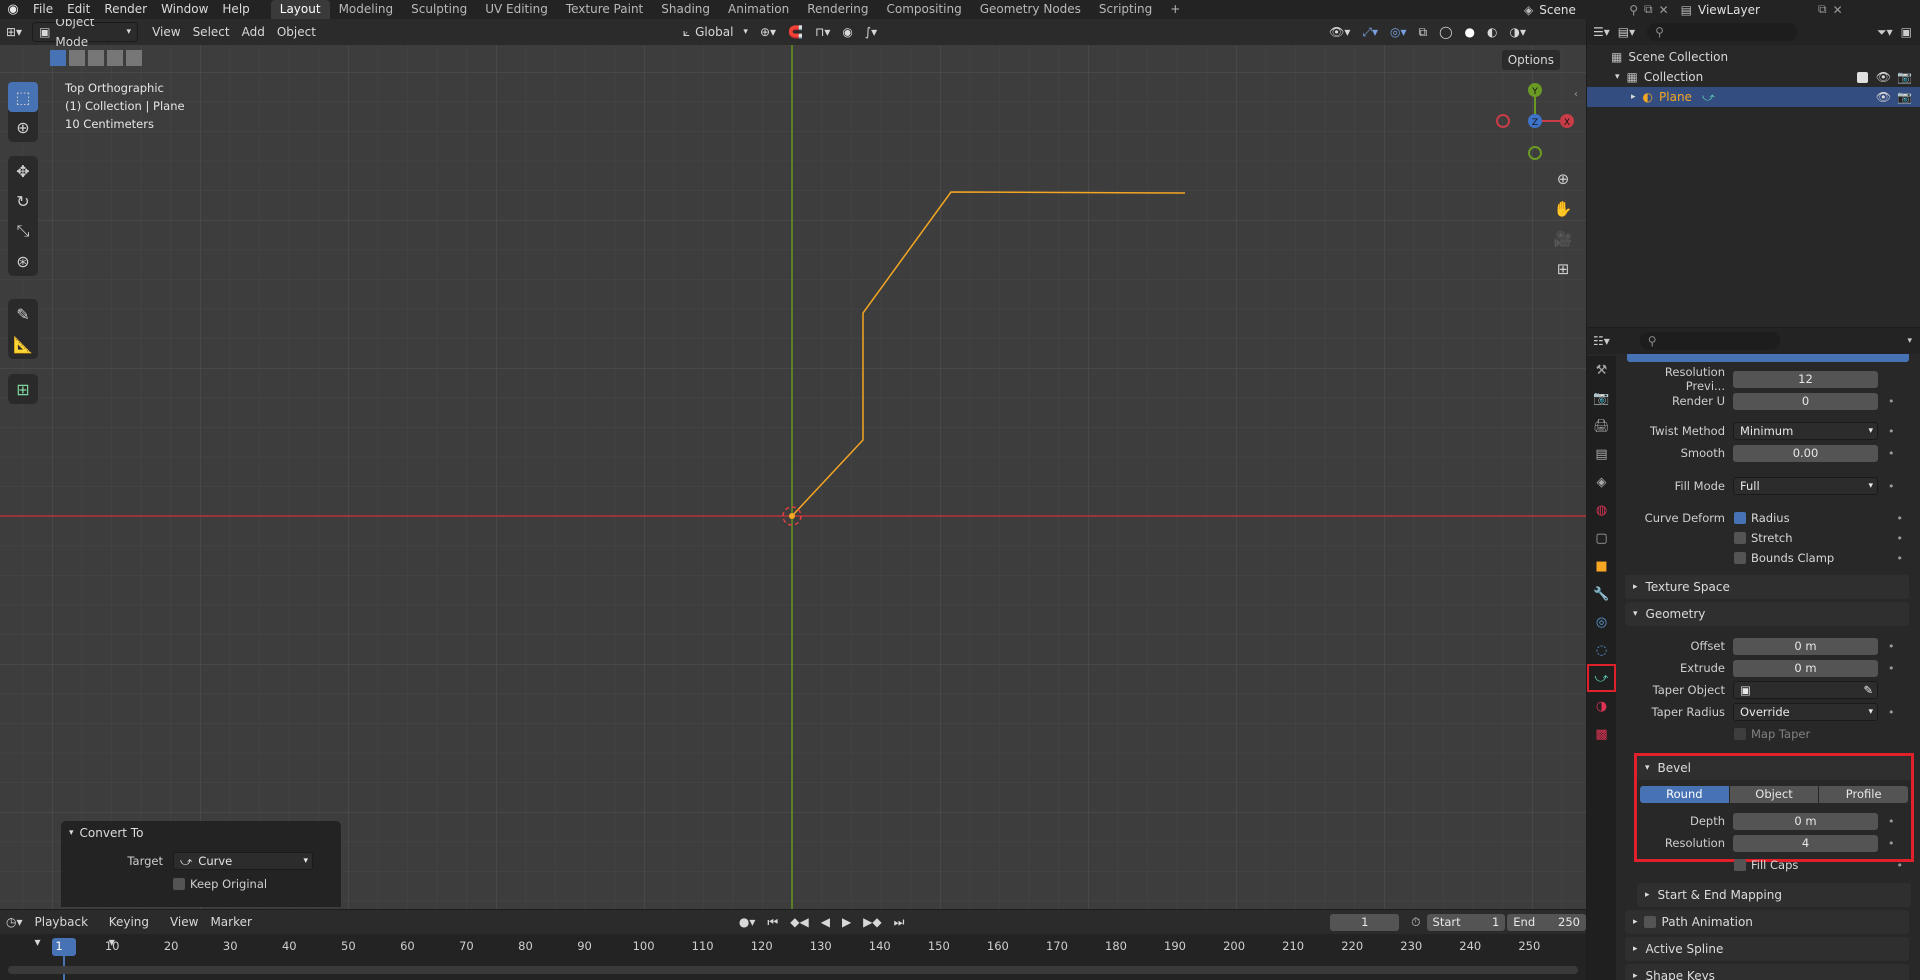 The width and height of the screenshot is (1920, 980). What do you see at coordinates (1365, 922) in the screenshot?
I see `current-frame-field: 1` at bounding box center [1365, 922].